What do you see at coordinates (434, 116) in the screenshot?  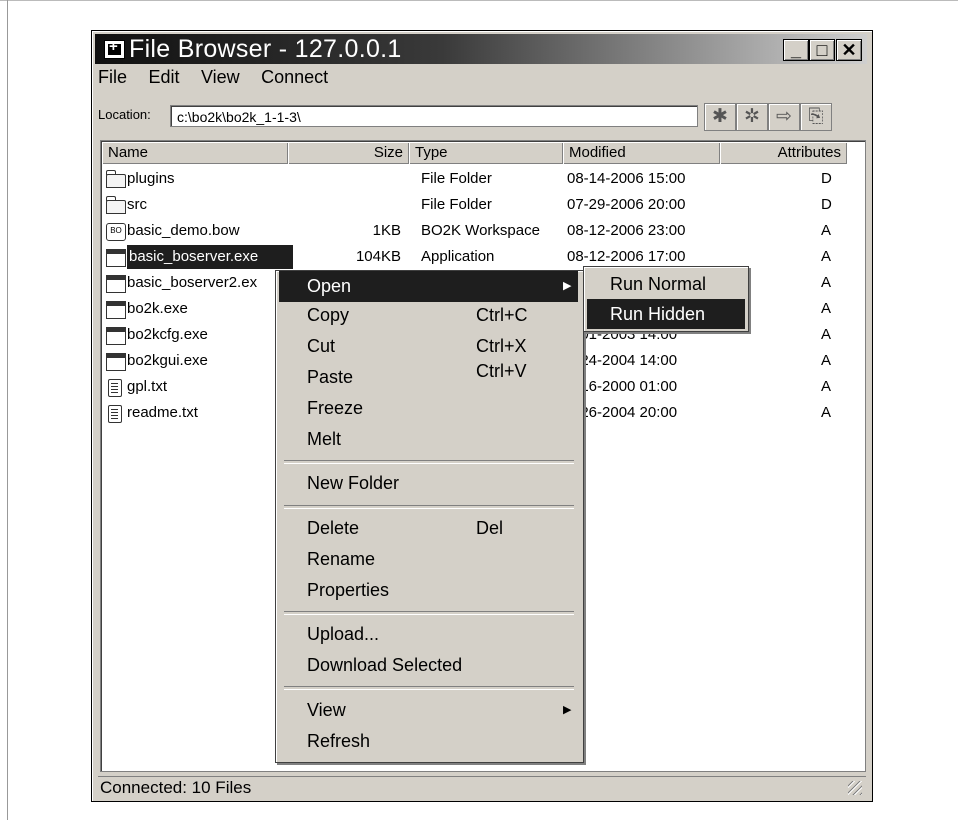 I see `location-input: c:\bo2k\bo2k_1-1-3\` at bounding box center [434, 116].